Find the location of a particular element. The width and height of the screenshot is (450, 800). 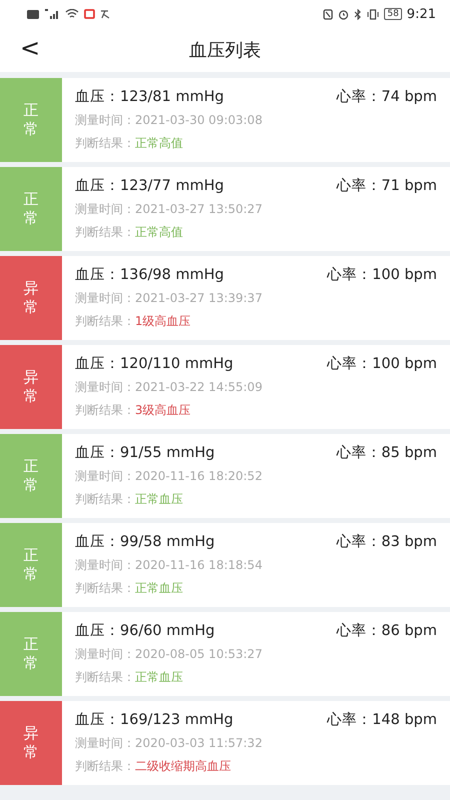

record-card: 血压：91/55 mmHg 心率：85 bpm 测量时间：2020-11-16 18:20:52 判断结果：正常血压 is located at coordinates (256, 476).